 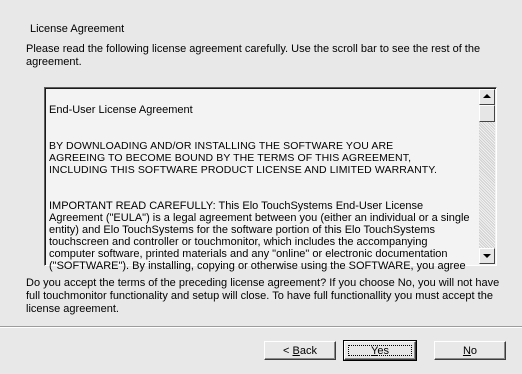 I want to click on back-button: < Back, so click(x=300, y=350).